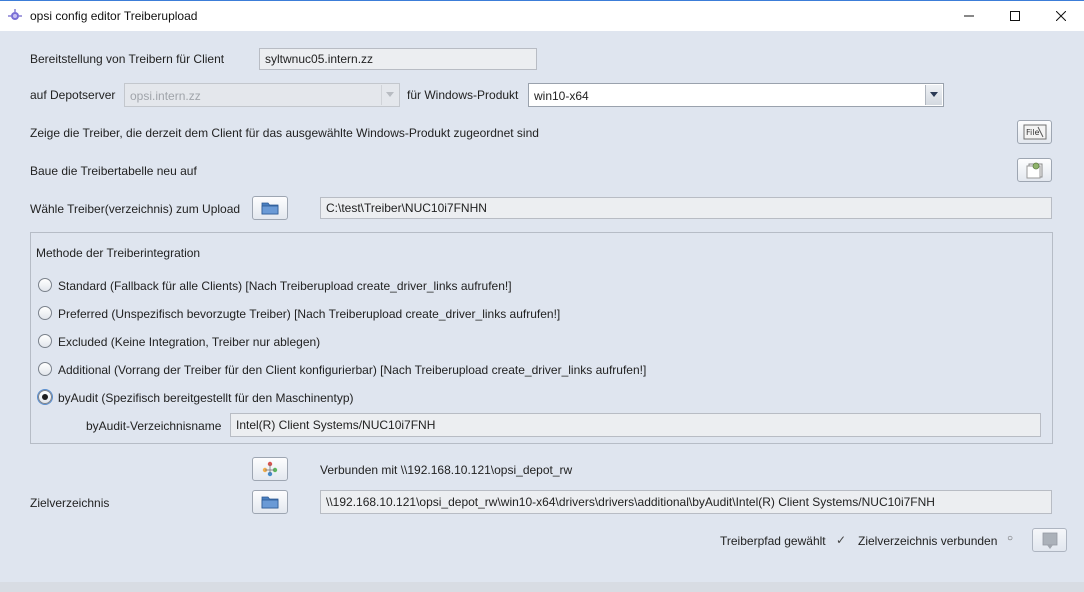  I want to click on title-bar: opsi config editor Treiberupload, so click(542, 15).